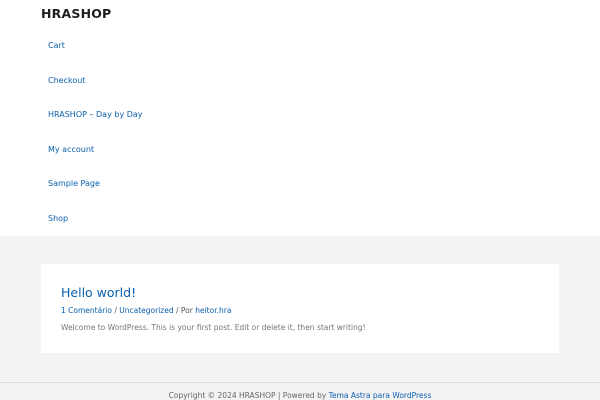 This screenshot has height=400, width=600. What do you see at coordinates (58, 219) in the screenshot?
I see `nav-item-shop: Shop` at bounding box center [58, 219].